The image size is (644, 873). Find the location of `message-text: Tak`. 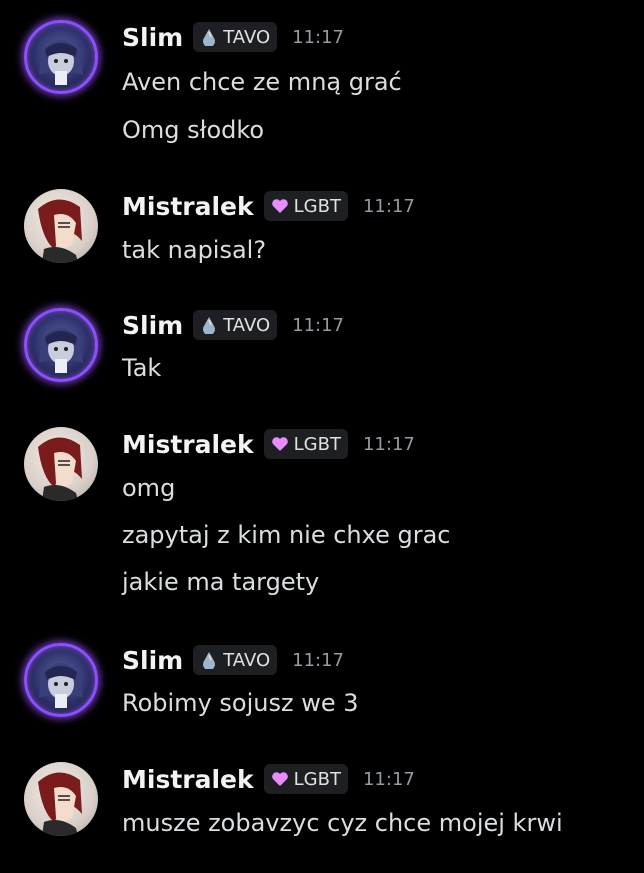

message-text: Tak is located at coordinates (142, 368).